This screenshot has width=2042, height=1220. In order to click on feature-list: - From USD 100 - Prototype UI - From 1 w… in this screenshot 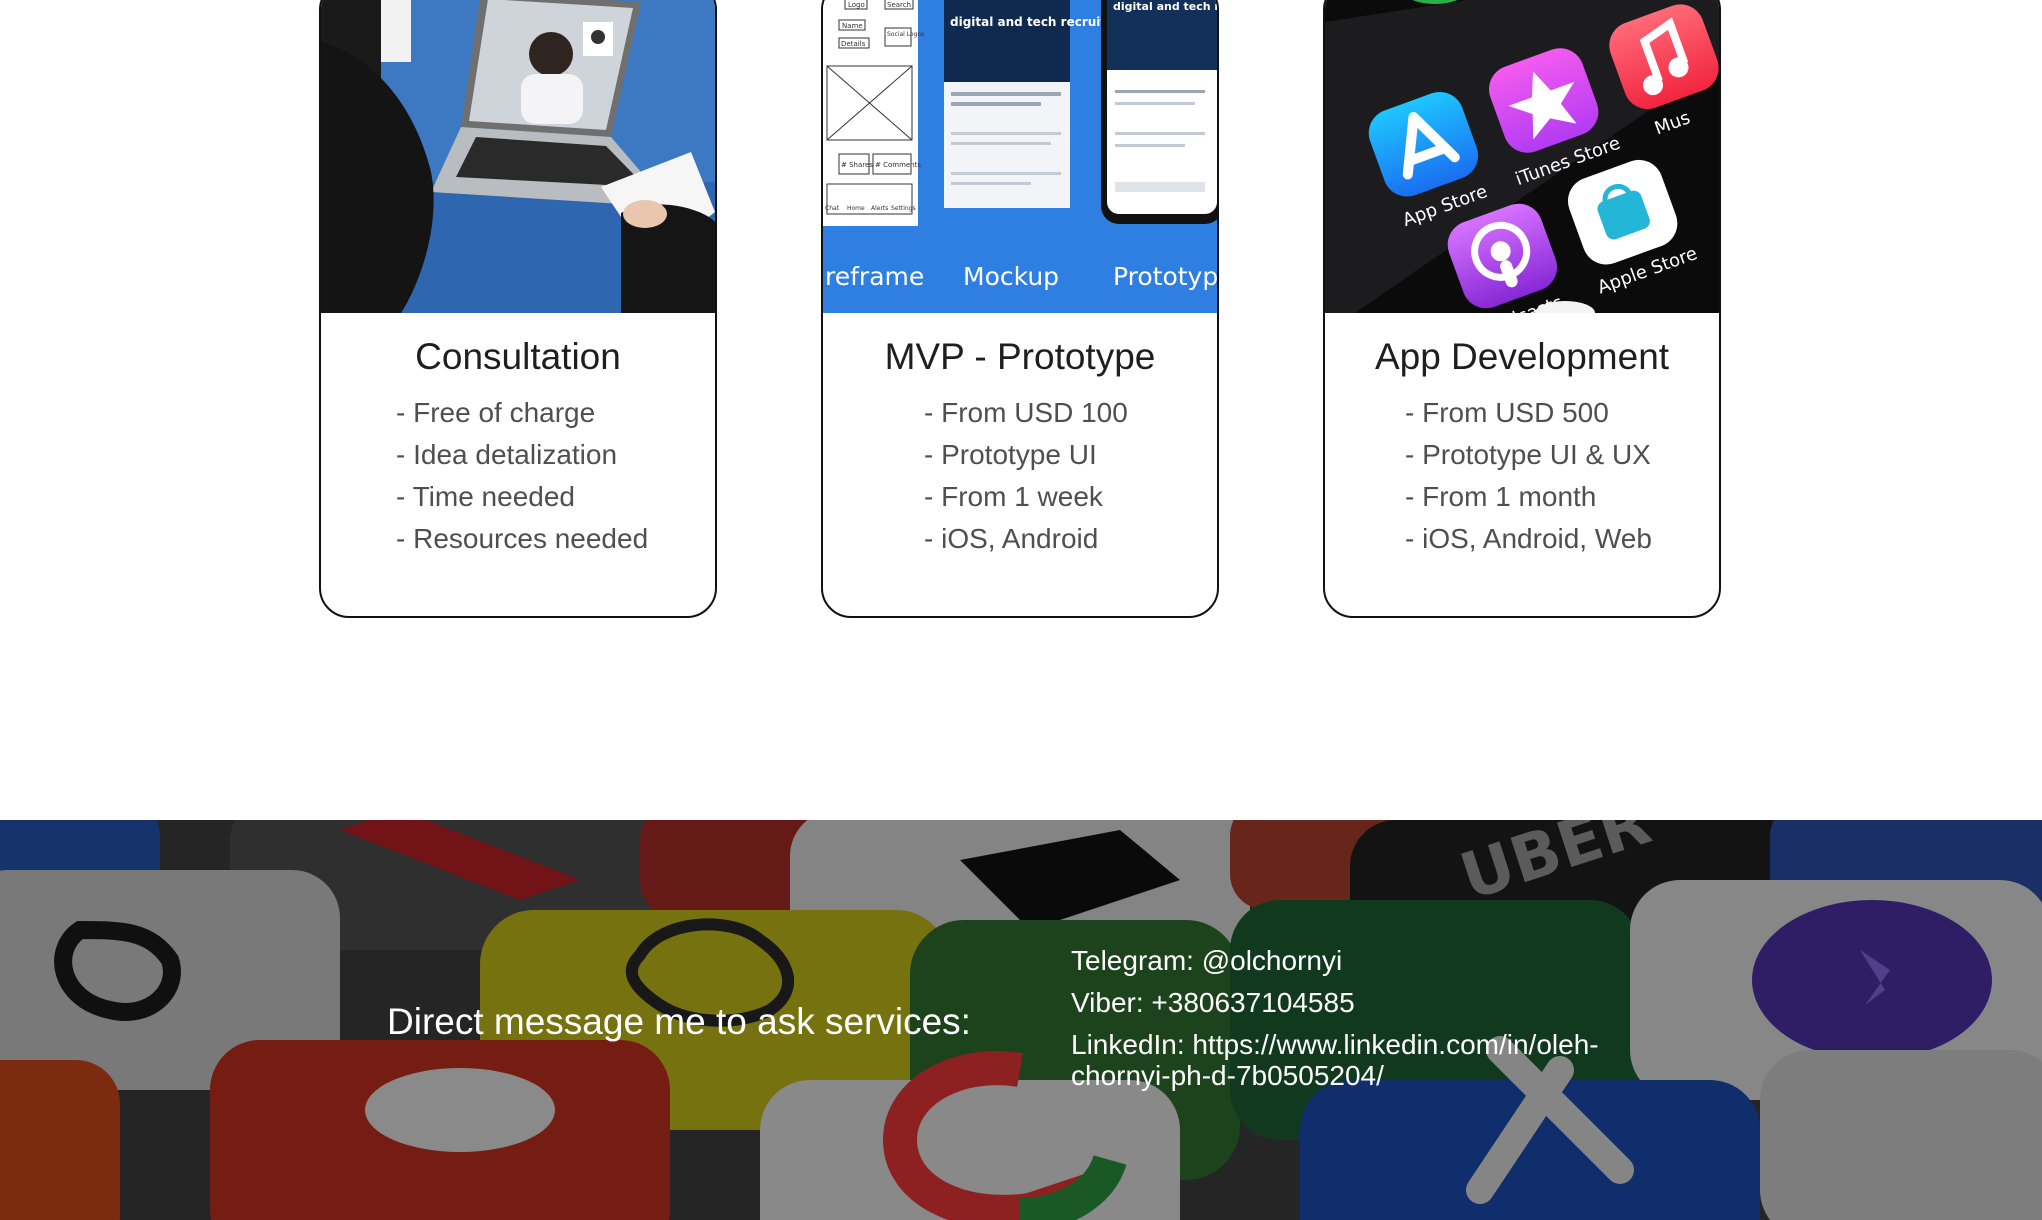, I will do `click(1026, 476)`.